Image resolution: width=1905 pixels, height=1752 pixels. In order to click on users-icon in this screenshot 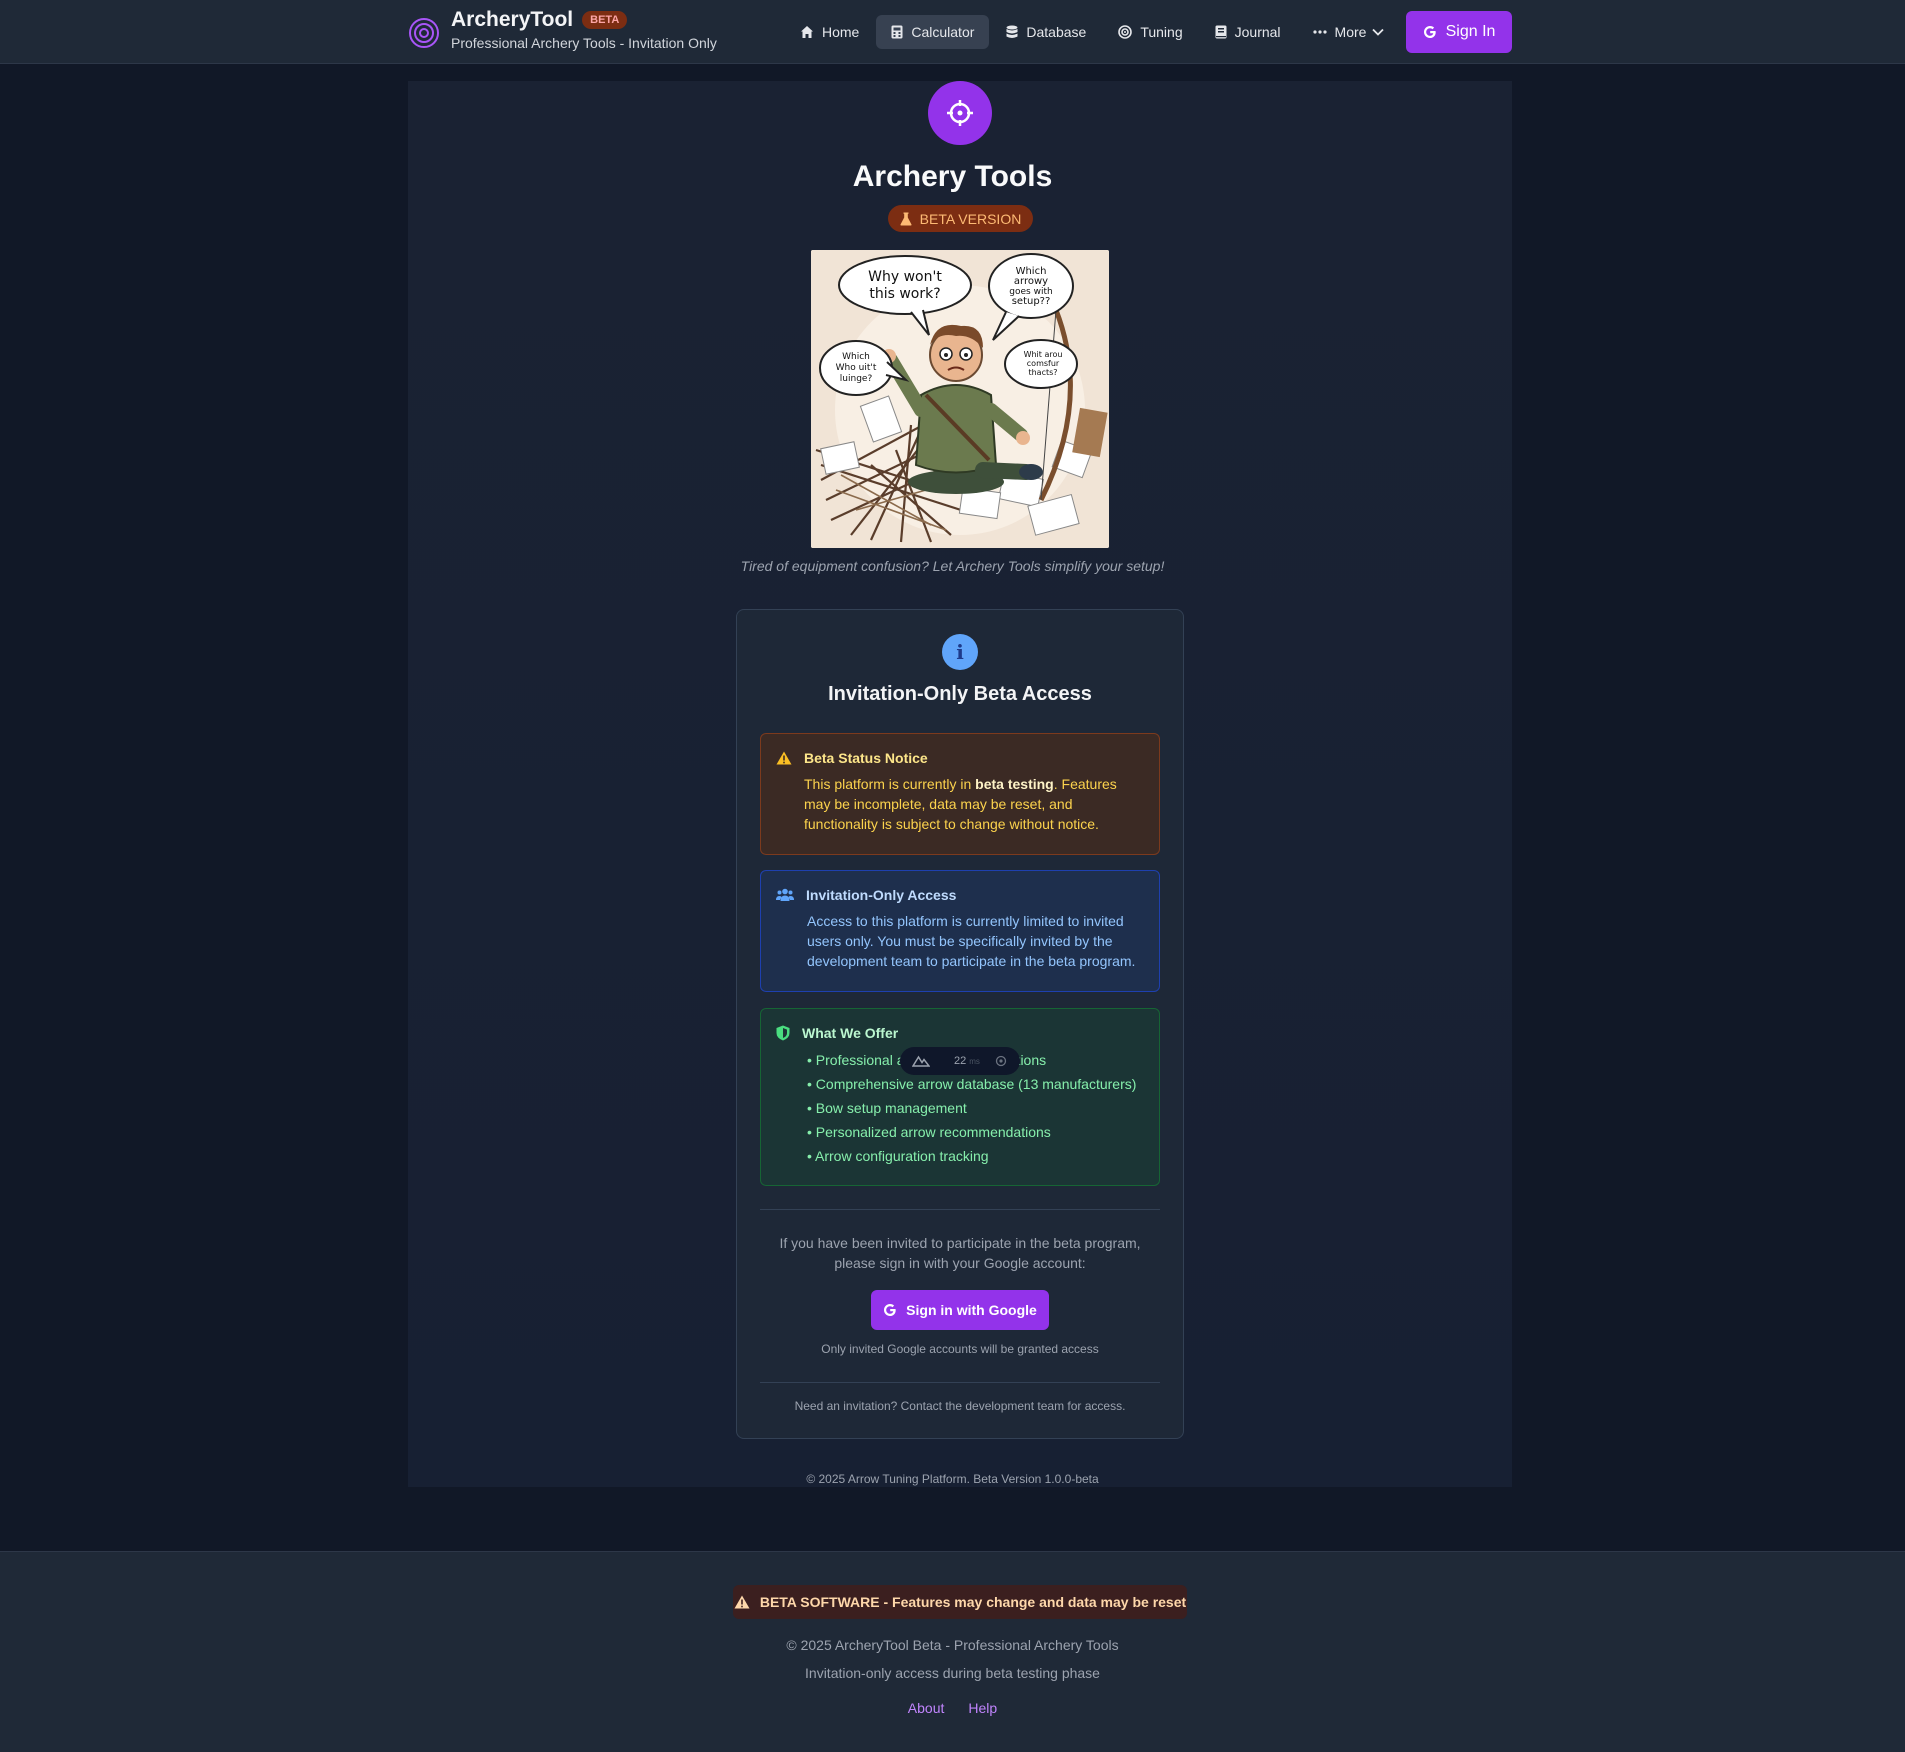, I will do `click(785, 894)`.